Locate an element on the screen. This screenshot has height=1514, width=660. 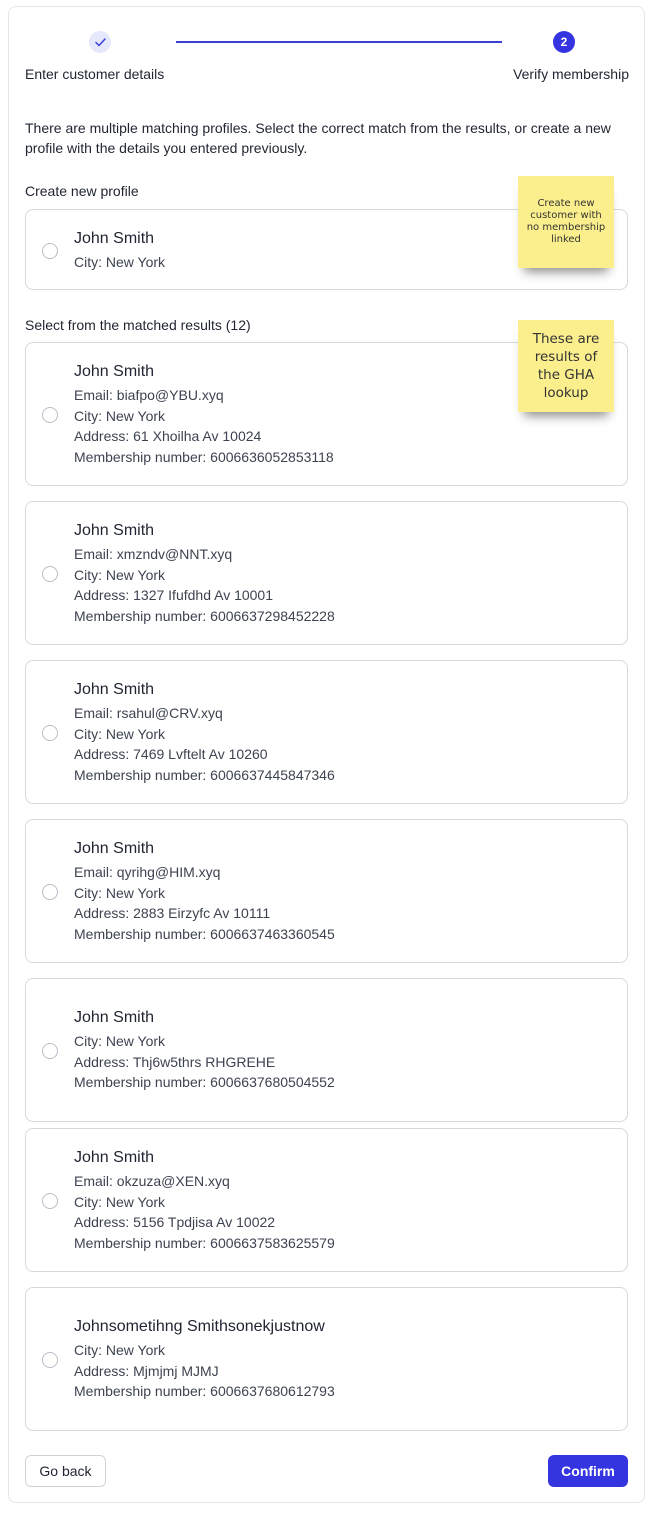
go-back-button: Go back is located at coordinates (65, 1471).